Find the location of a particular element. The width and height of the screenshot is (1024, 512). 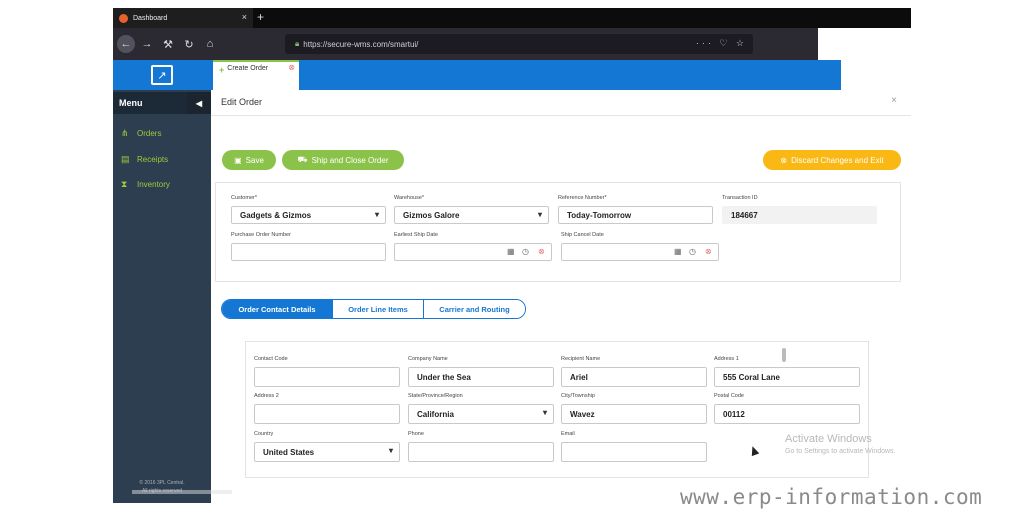

activate-title: Activate Windows is located at coordinates (828, 439).